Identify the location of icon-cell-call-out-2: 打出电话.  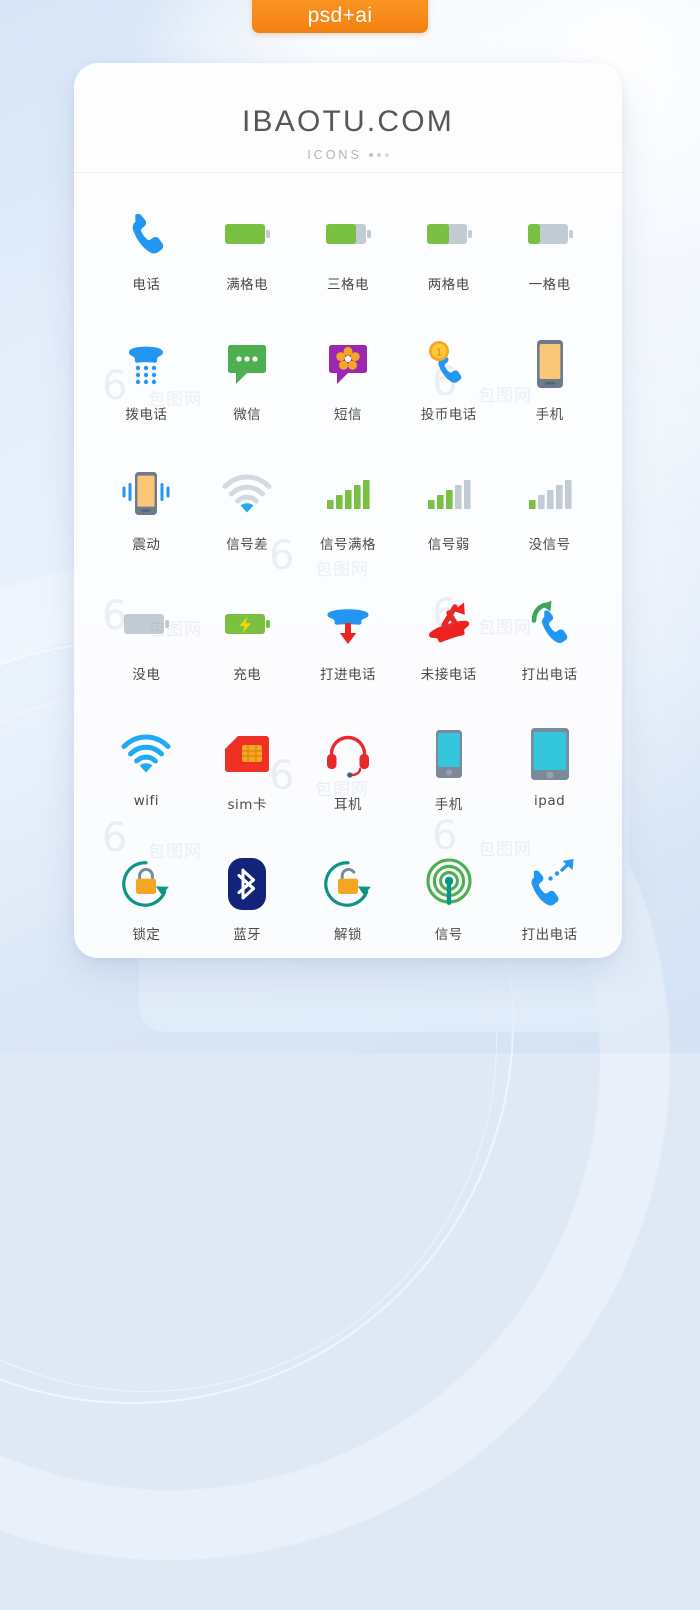
(549, 905).